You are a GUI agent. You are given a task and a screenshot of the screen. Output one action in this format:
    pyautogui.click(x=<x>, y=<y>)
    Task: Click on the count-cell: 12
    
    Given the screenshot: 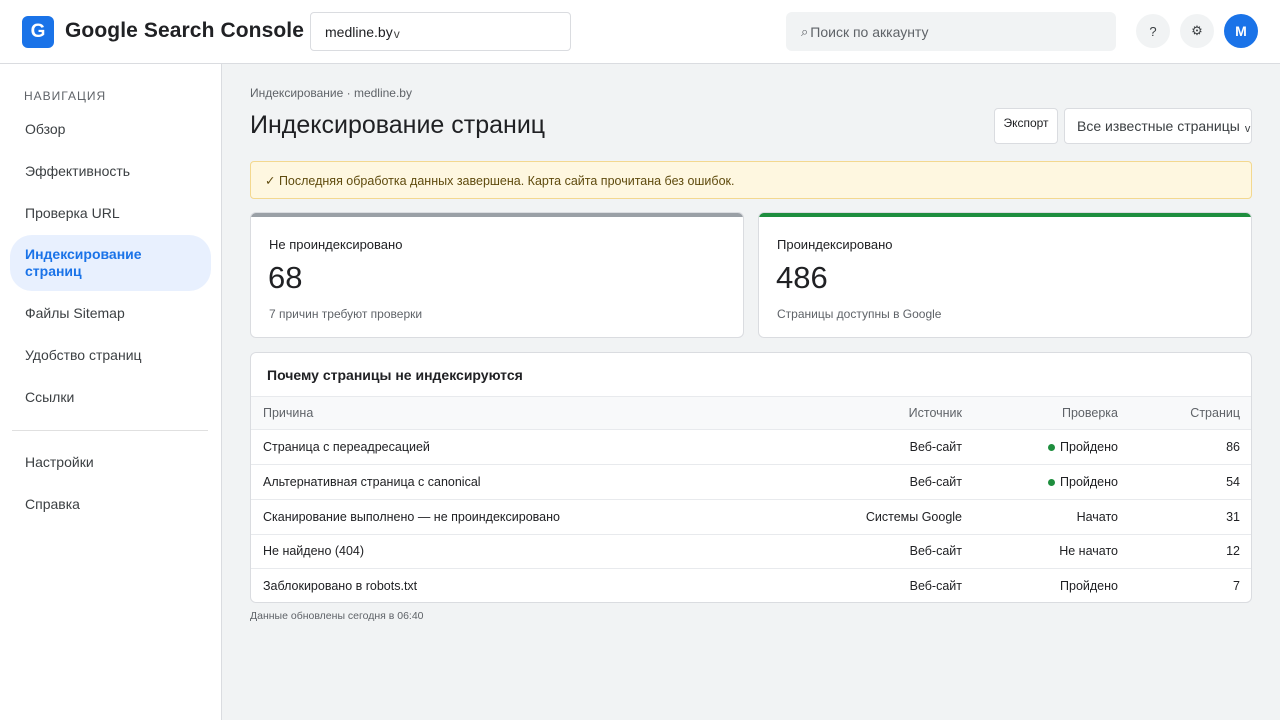 What is the action you would take?
    pyautogui.click(x=1233, y=551)
    